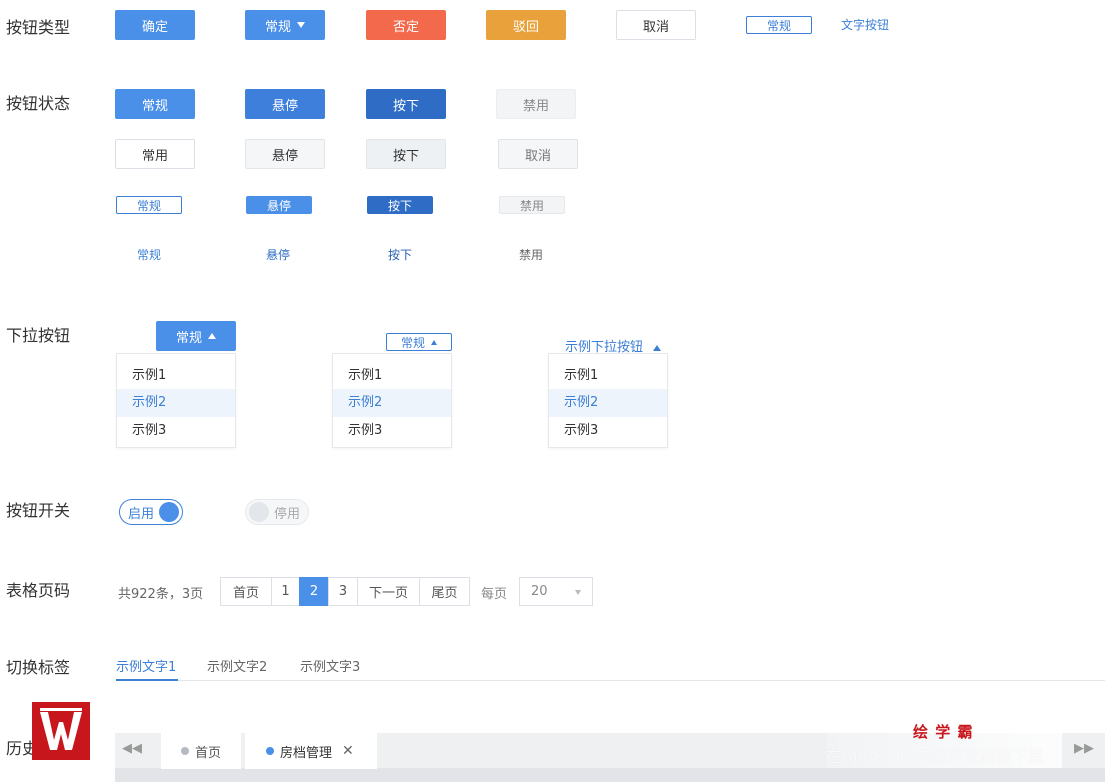 The image size is (1105, 782). I want to click on history-tab-home: 首页, so click(201, 751).